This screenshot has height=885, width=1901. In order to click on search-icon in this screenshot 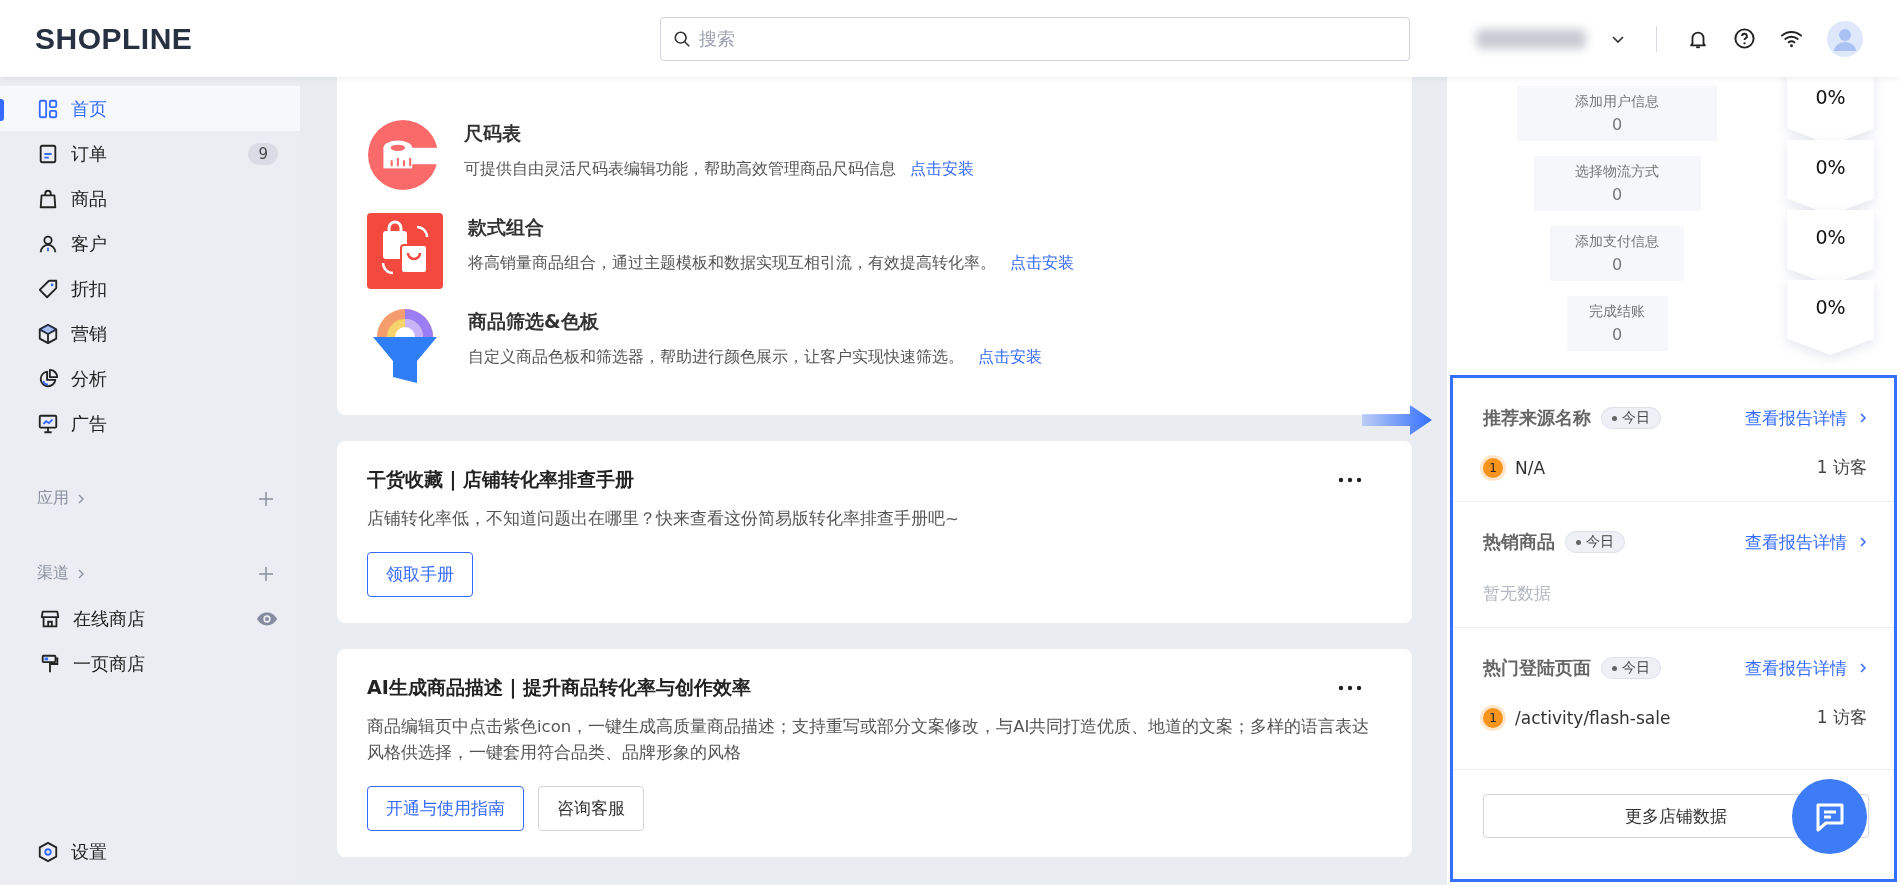, I will do `click(682, 38)`.